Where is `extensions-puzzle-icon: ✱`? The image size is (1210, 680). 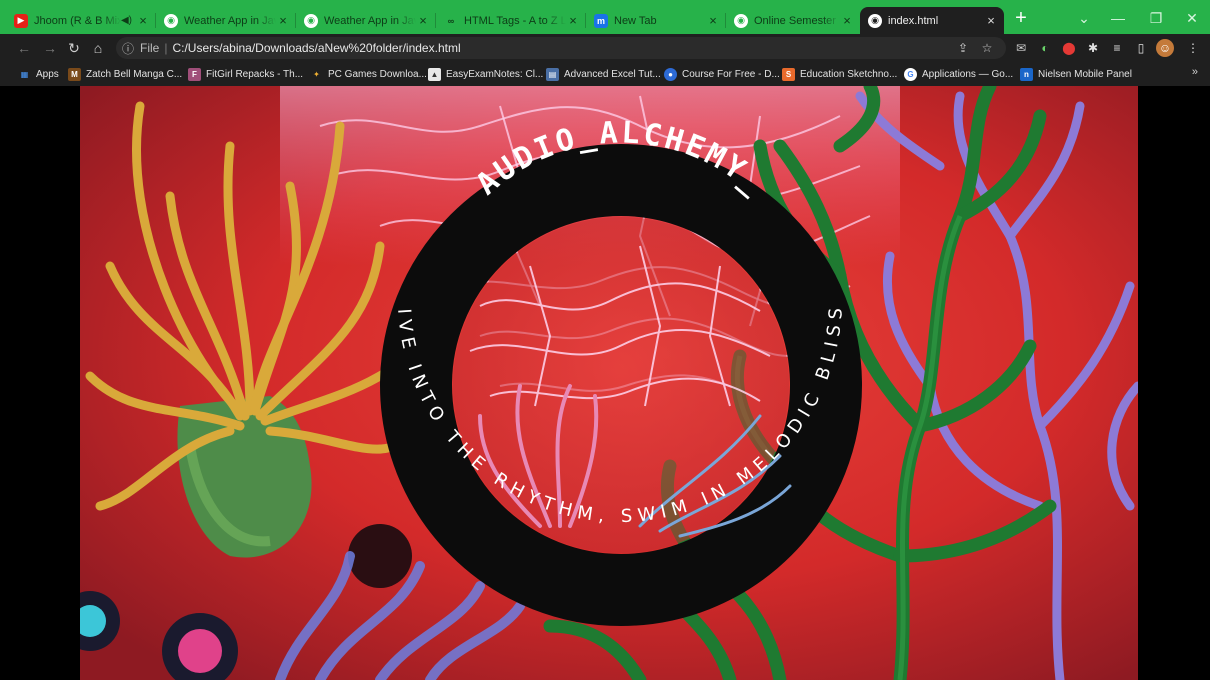
extensions-puzzle-icon: ✱ is located at coordinates (1093, 48).